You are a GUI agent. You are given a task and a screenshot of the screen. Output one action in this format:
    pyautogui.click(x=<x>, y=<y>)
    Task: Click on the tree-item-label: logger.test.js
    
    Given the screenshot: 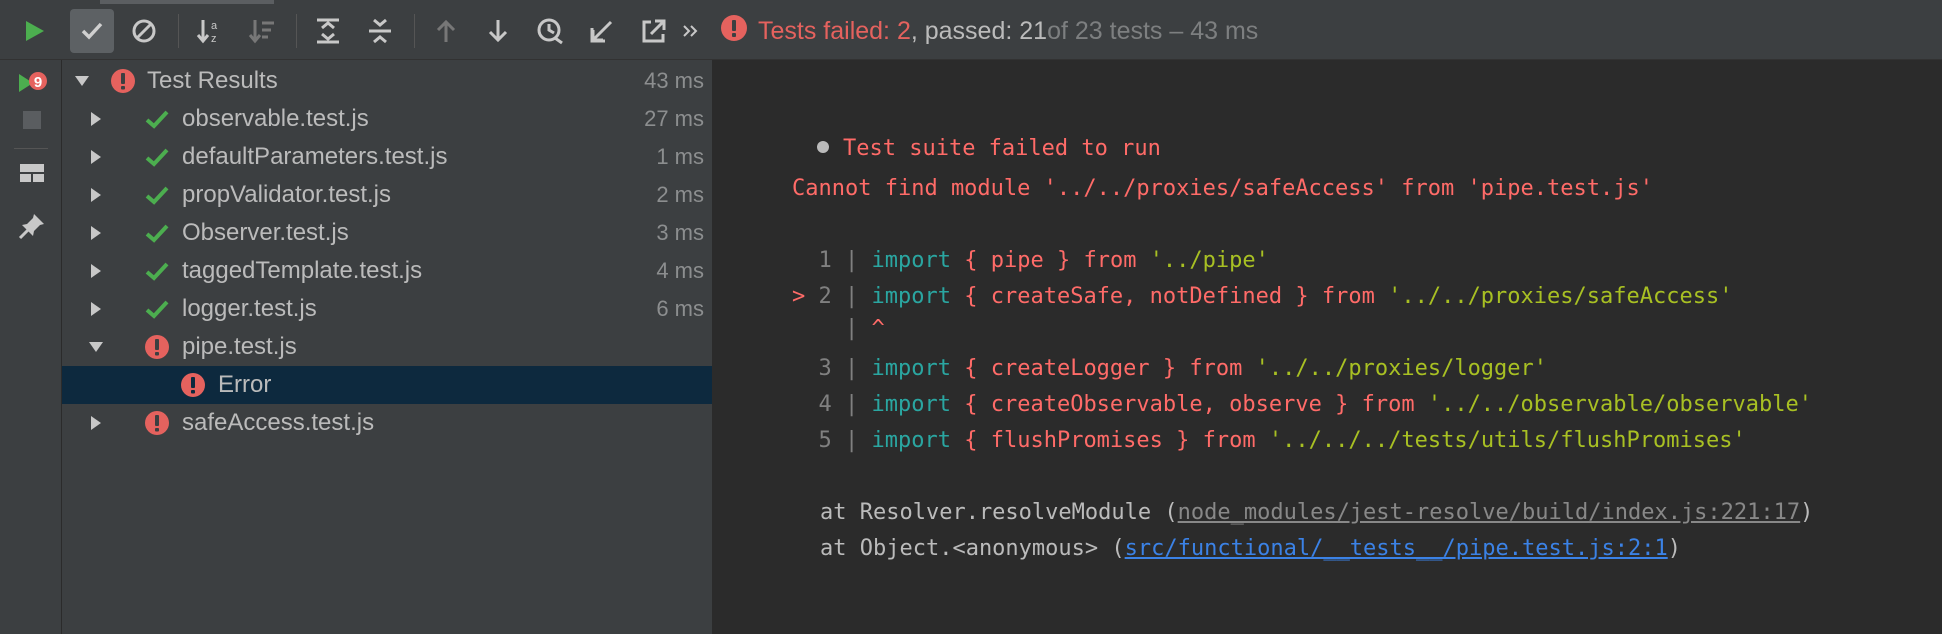 What is the action you would take?
    pyautogui.click(x=249, y=308)
    